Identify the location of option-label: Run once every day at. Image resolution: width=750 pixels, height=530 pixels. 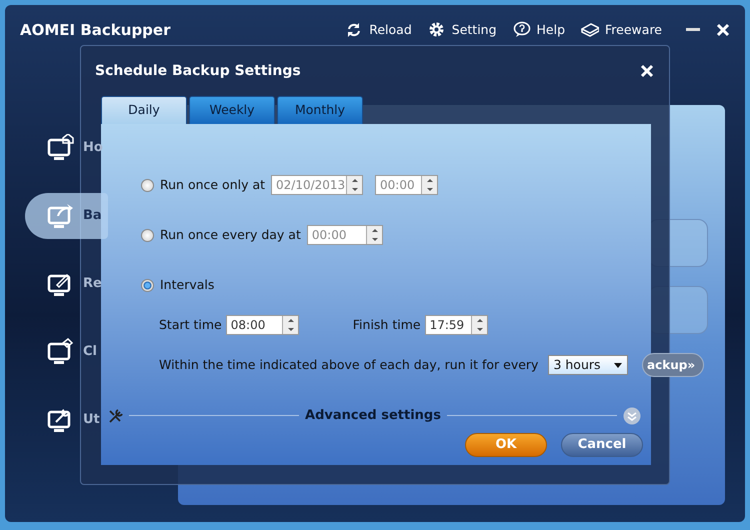
(230, 235).